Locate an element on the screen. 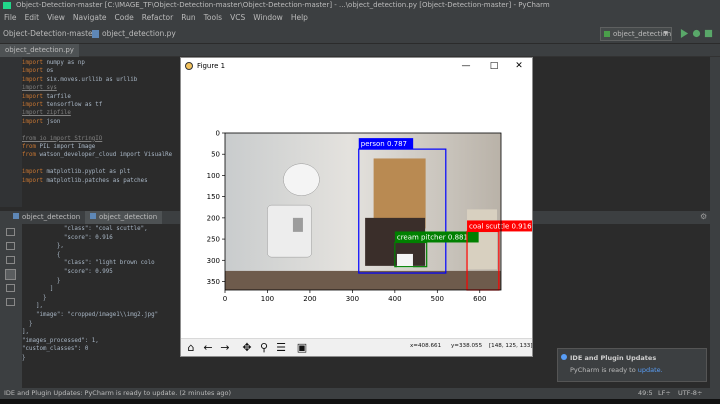 The width and height of the screenshot is (720, 404). output-line: "class": "light brown colo is located at coordinates (88, 263).